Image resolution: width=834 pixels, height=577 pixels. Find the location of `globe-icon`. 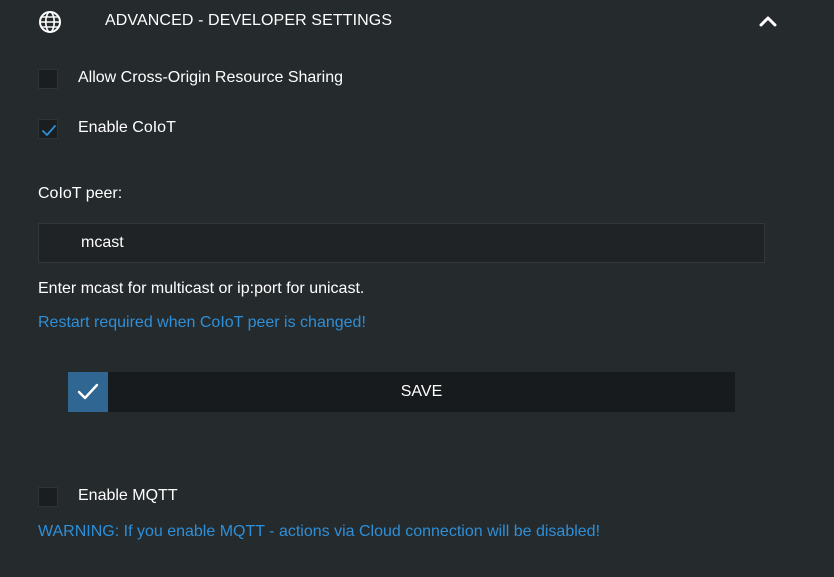

globe-icon is located at coordinates (50, 22).